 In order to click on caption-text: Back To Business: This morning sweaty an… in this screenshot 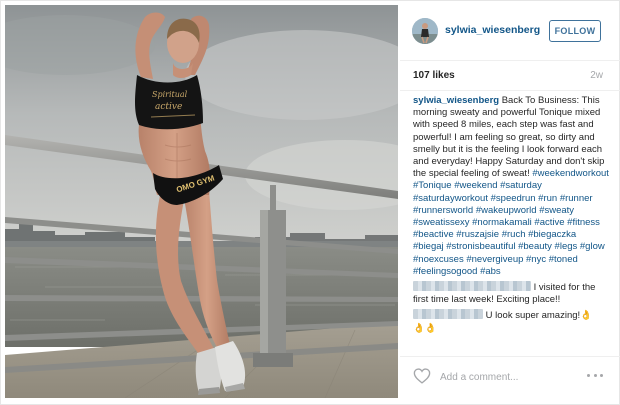, I will do `click(509, 137)`.